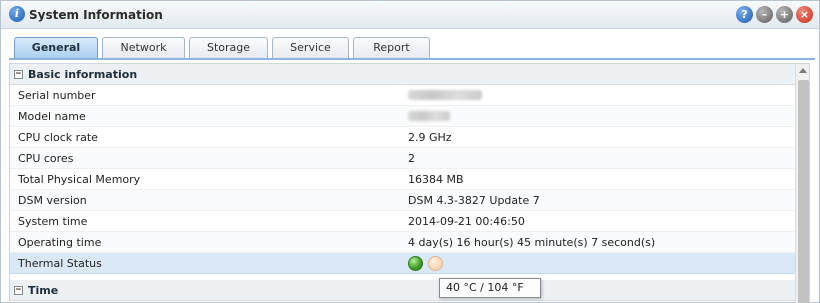 This screenshot has width=820, height=303. What do you see at coordinates (58, 137) in the screenshot?
I see `row-label: CPU clock rate` at bounding box center [58, 137].